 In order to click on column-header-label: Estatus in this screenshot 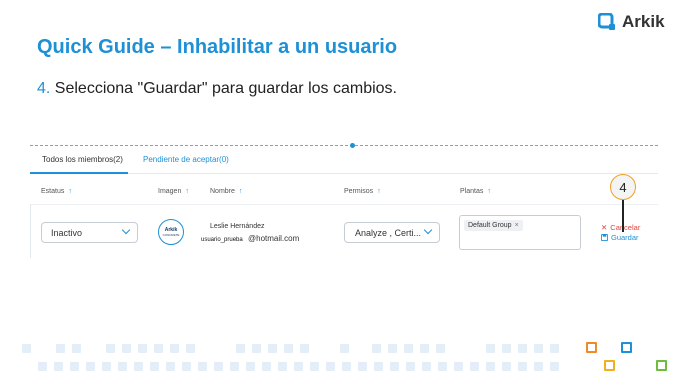, I will do `click(53, 191)`.